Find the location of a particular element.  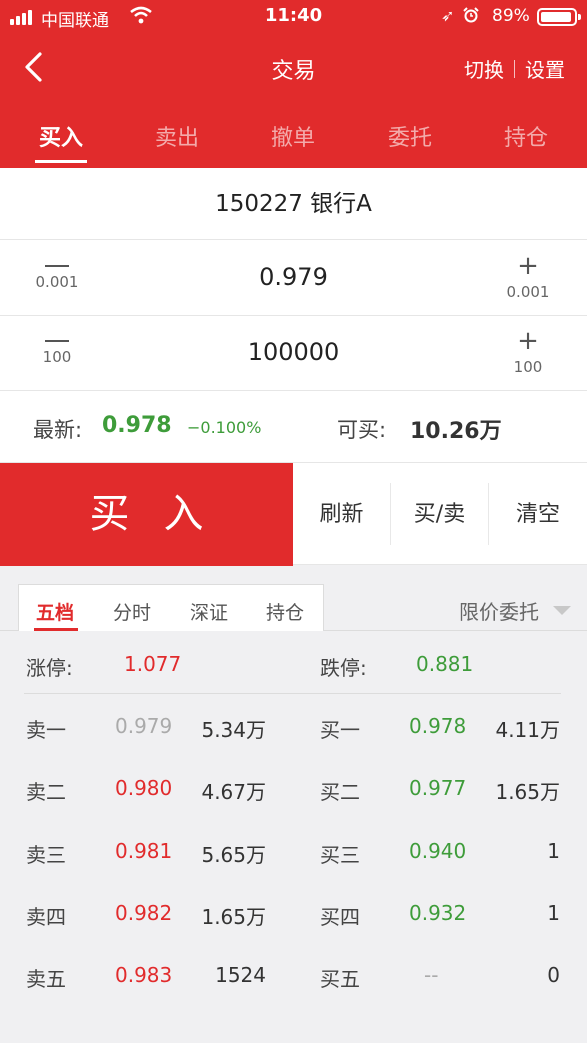

change-percent: −0.100% is located at coordinates (224, 427).